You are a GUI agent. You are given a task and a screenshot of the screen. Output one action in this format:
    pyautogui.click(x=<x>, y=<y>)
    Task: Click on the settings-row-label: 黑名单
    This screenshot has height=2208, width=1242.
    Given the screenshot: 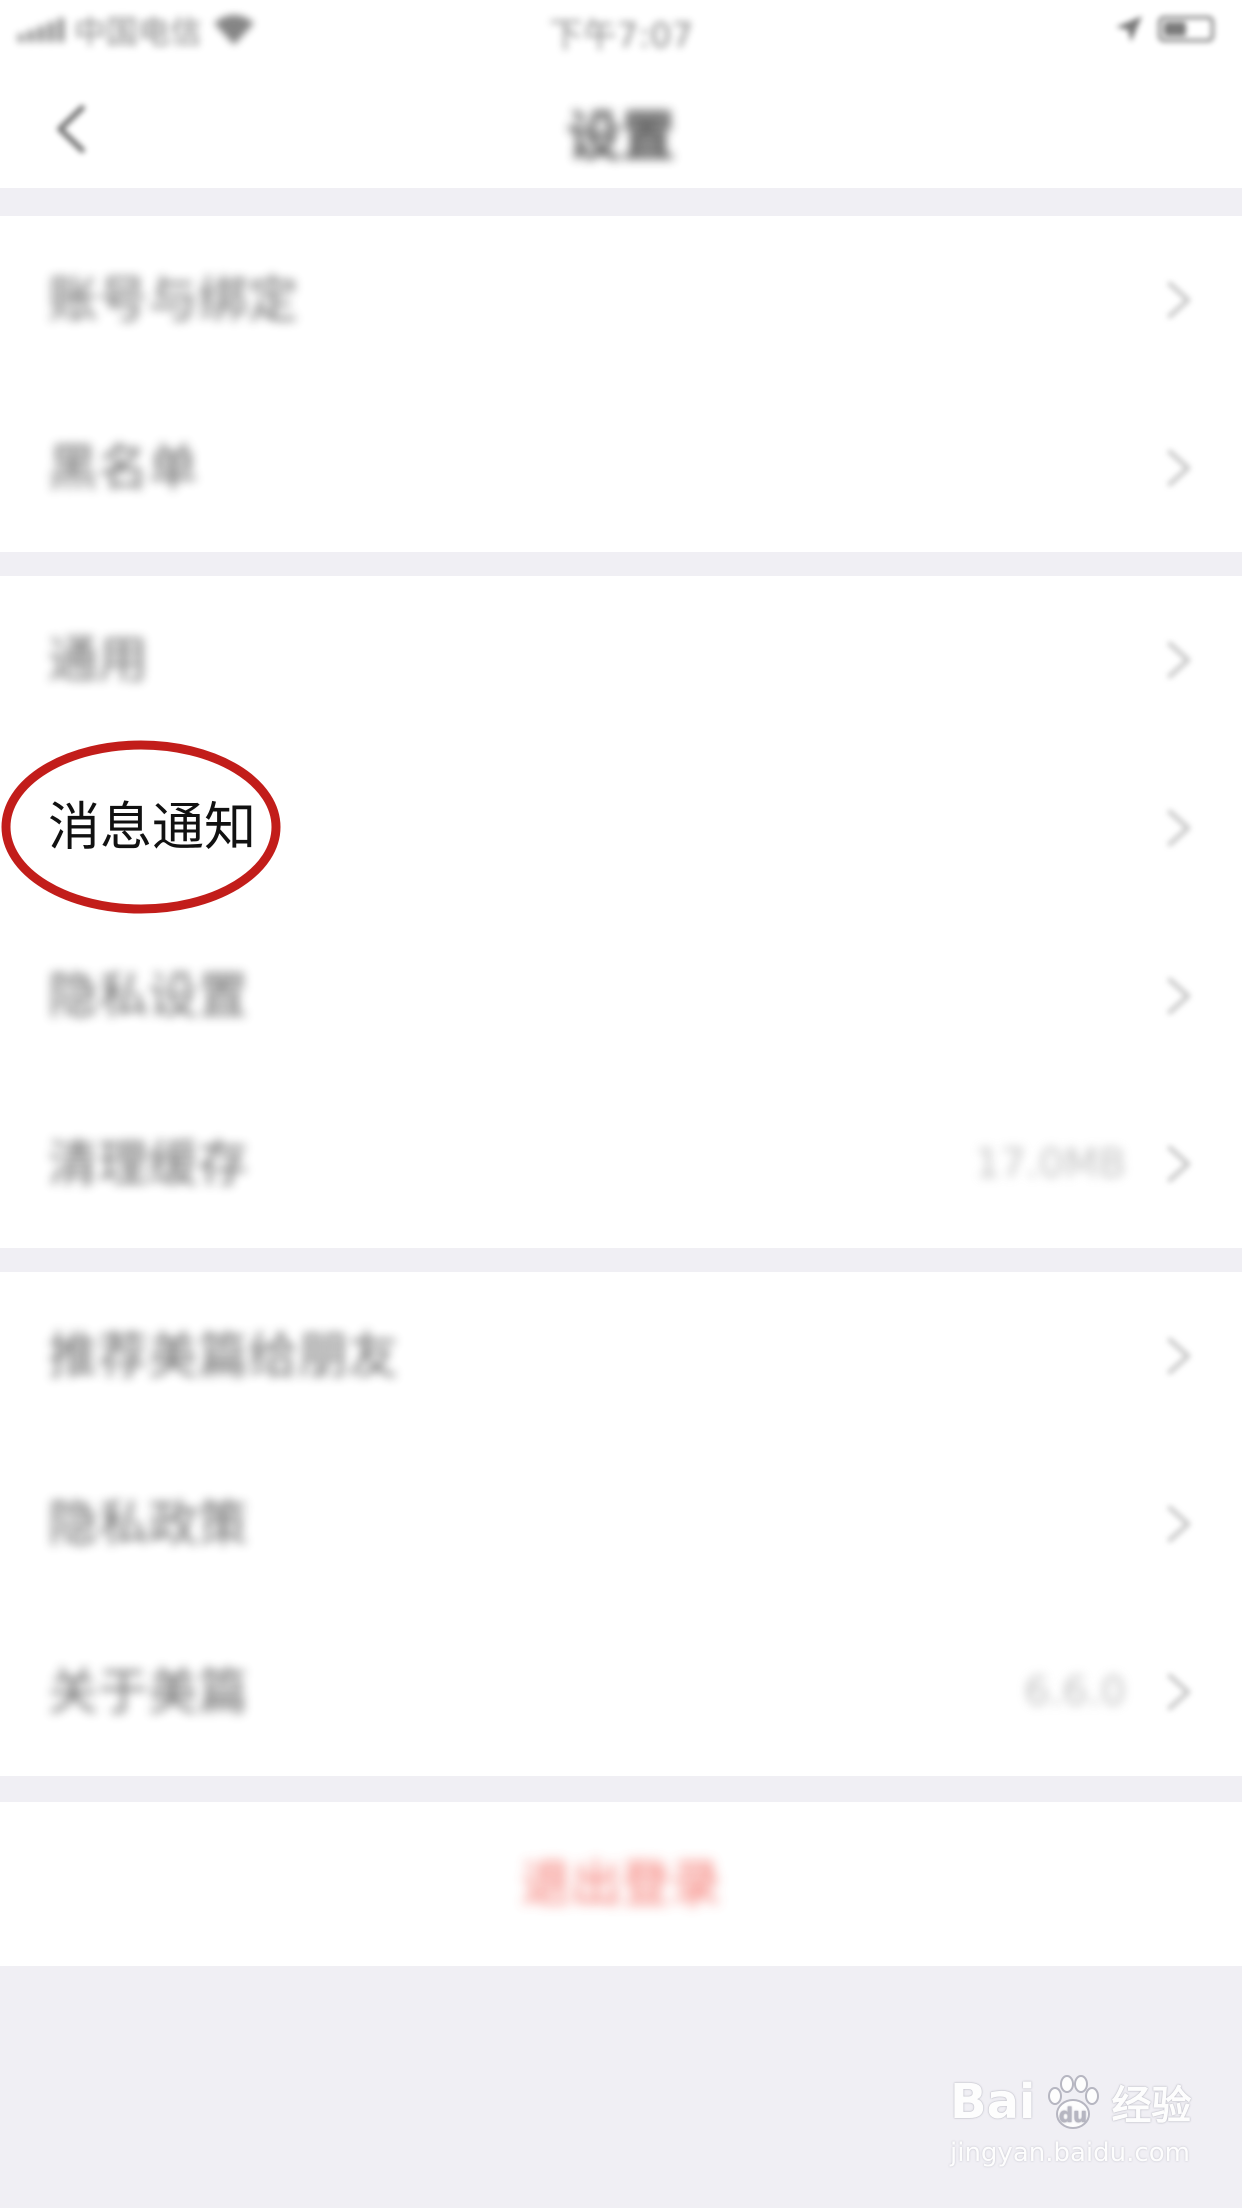 What is the action you would take?
    pyautogui.click(x=123, y=468)
    